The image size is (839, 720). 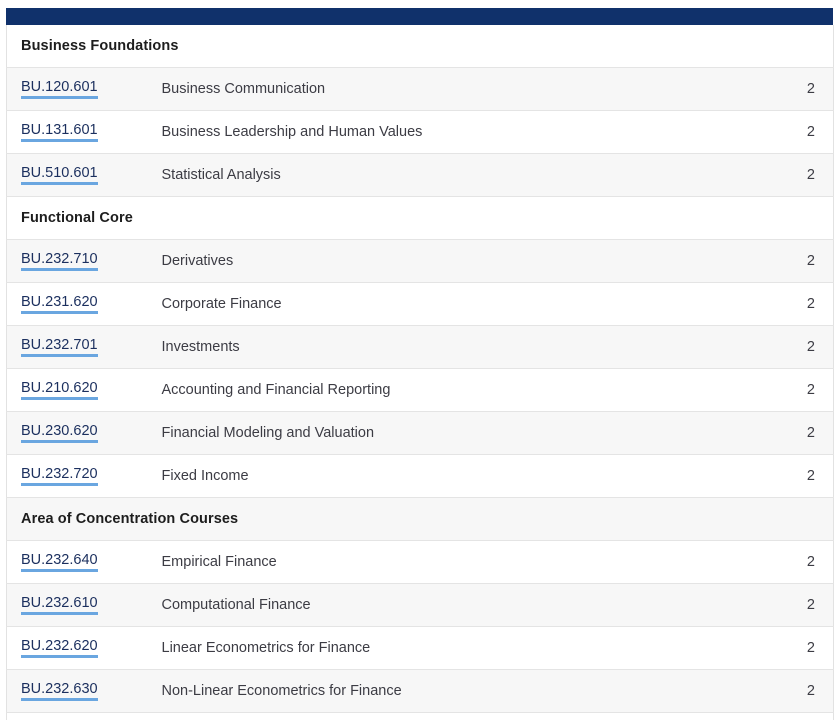 I want to click on table-row: BU.231.620 Corporate Finance 2, so click(x=420, y=304).